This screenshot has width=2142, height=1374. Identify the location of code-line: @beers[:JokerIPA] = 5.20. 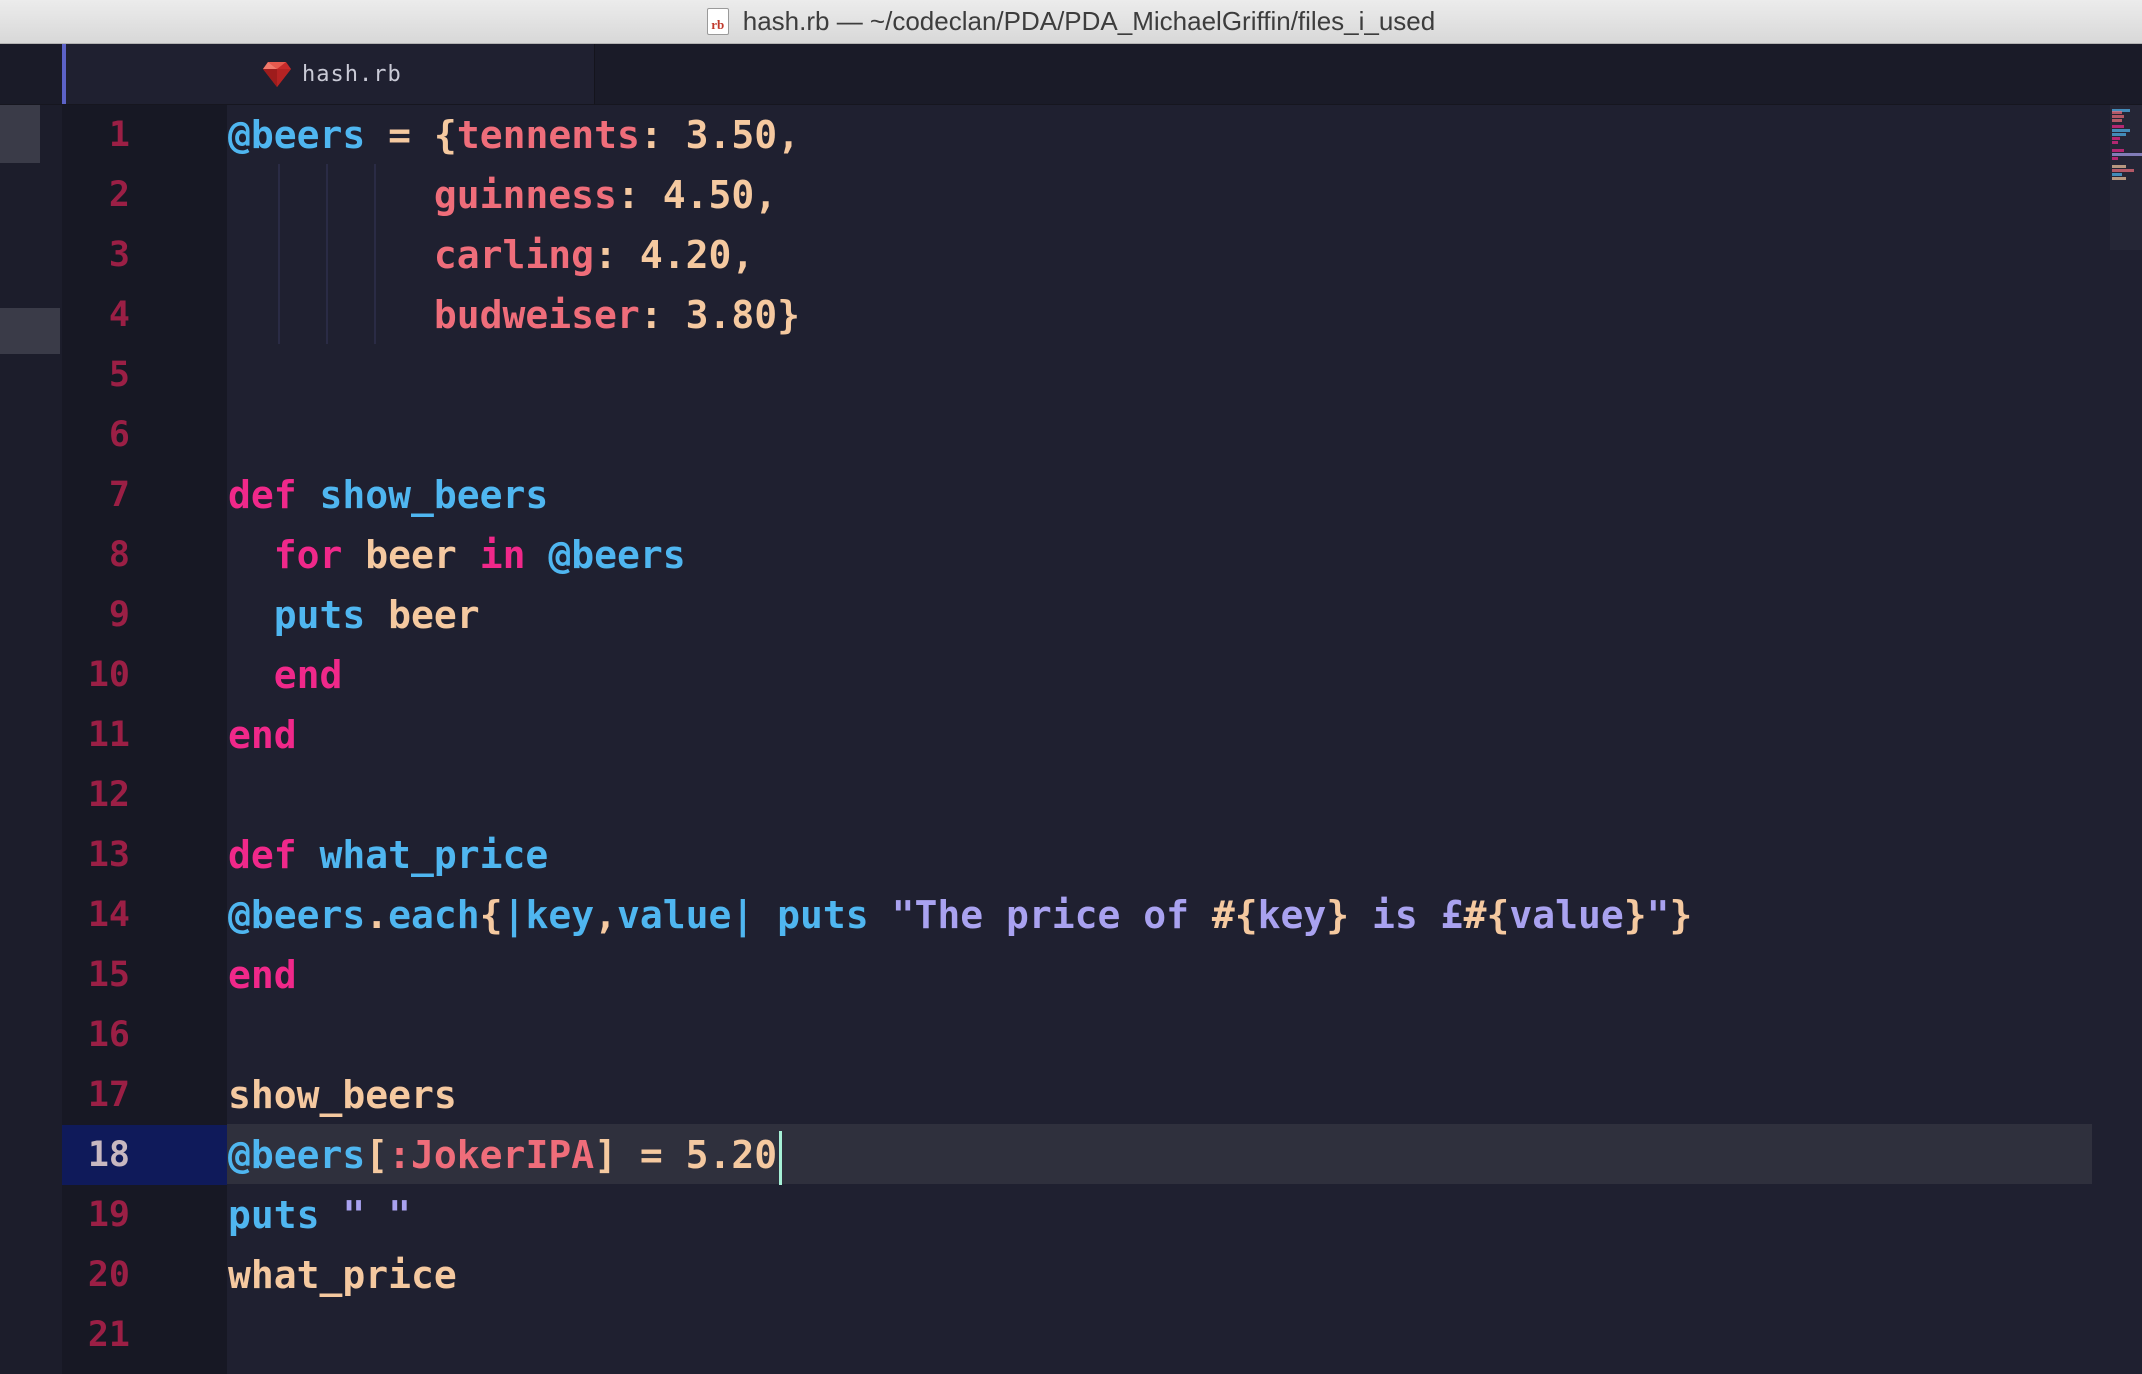
(505, 1155).